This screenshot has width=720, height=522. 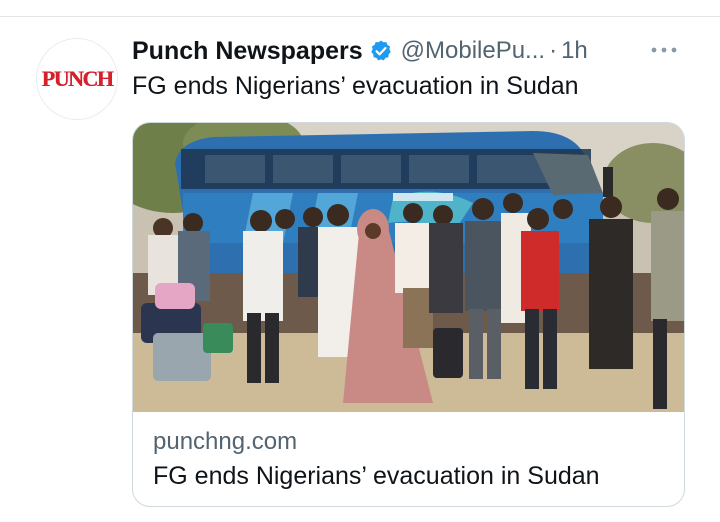 I want to click on avatar: PUNCH, so click(x=77, y=79).